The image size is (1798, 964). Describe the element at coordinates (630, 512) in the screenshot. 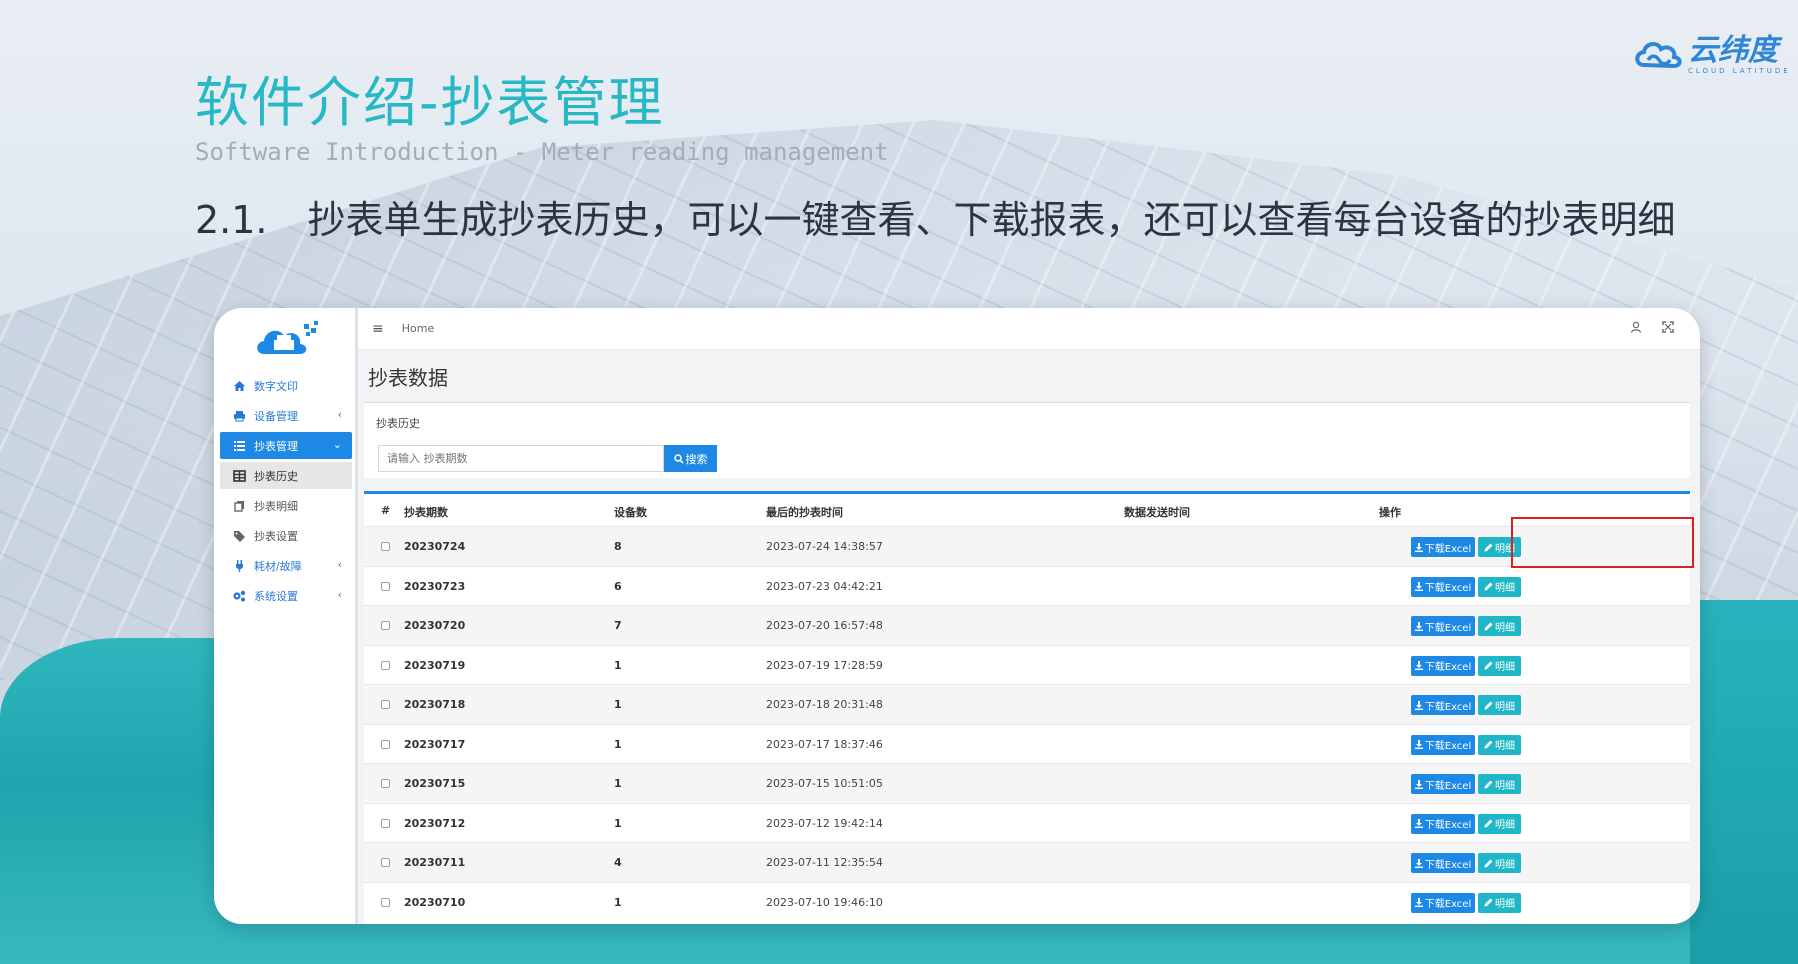

I see `col-header-device-count: 设备数` at that location.